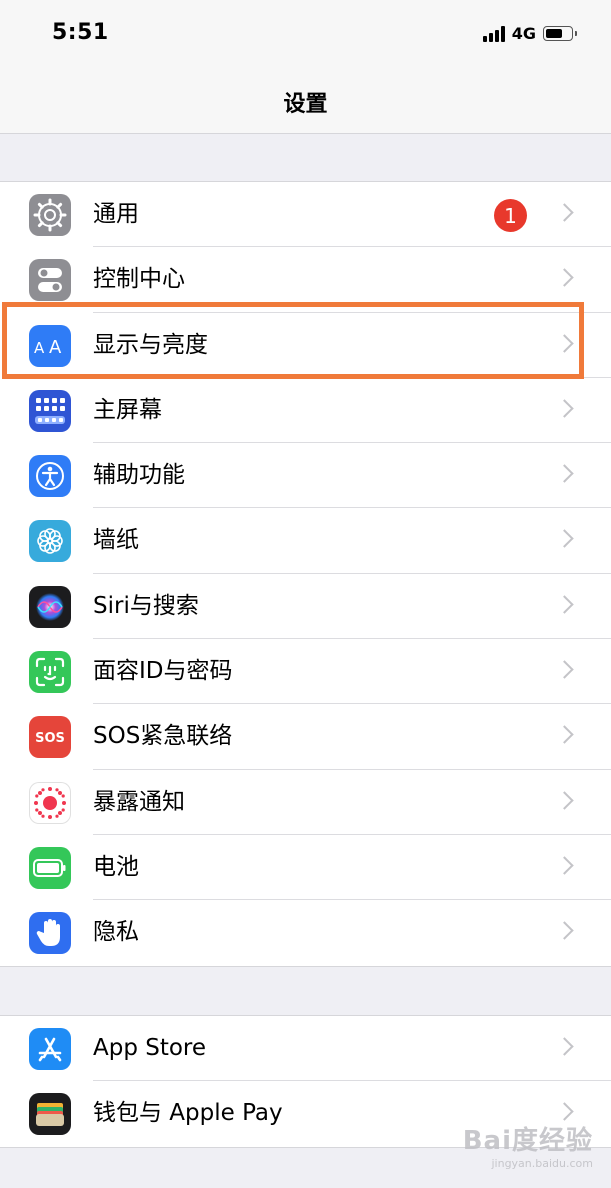 This screenshot has width=611, height=1188. What do you see at coordinates (150, 344) in the screenshot?
I see `settings-row-label: 显示与亮度` at bounding box center [150, 344].